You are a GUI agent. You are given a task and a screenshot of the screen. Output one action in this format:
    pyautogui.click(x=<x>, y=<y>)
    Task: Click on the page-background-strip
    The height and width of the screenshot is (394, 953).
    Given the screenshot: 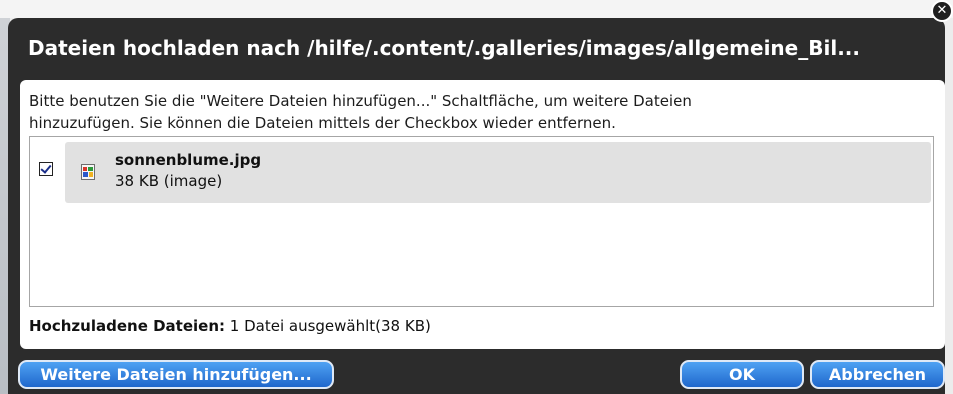 What is the action you would take?
    pyautogui.click(x=476, y=9)
    